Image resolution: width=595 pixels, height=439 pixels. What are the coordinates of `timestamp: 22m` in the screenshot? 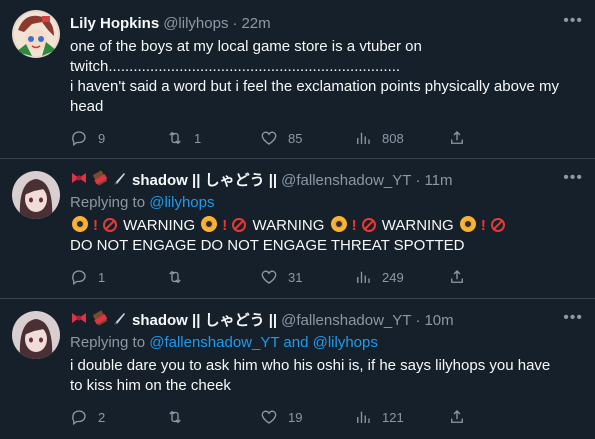 It's located at (255, 24).